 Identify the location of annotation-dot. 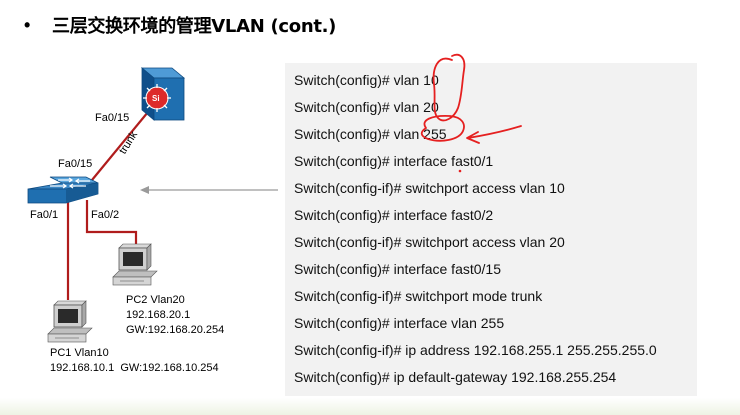
(460, 171).